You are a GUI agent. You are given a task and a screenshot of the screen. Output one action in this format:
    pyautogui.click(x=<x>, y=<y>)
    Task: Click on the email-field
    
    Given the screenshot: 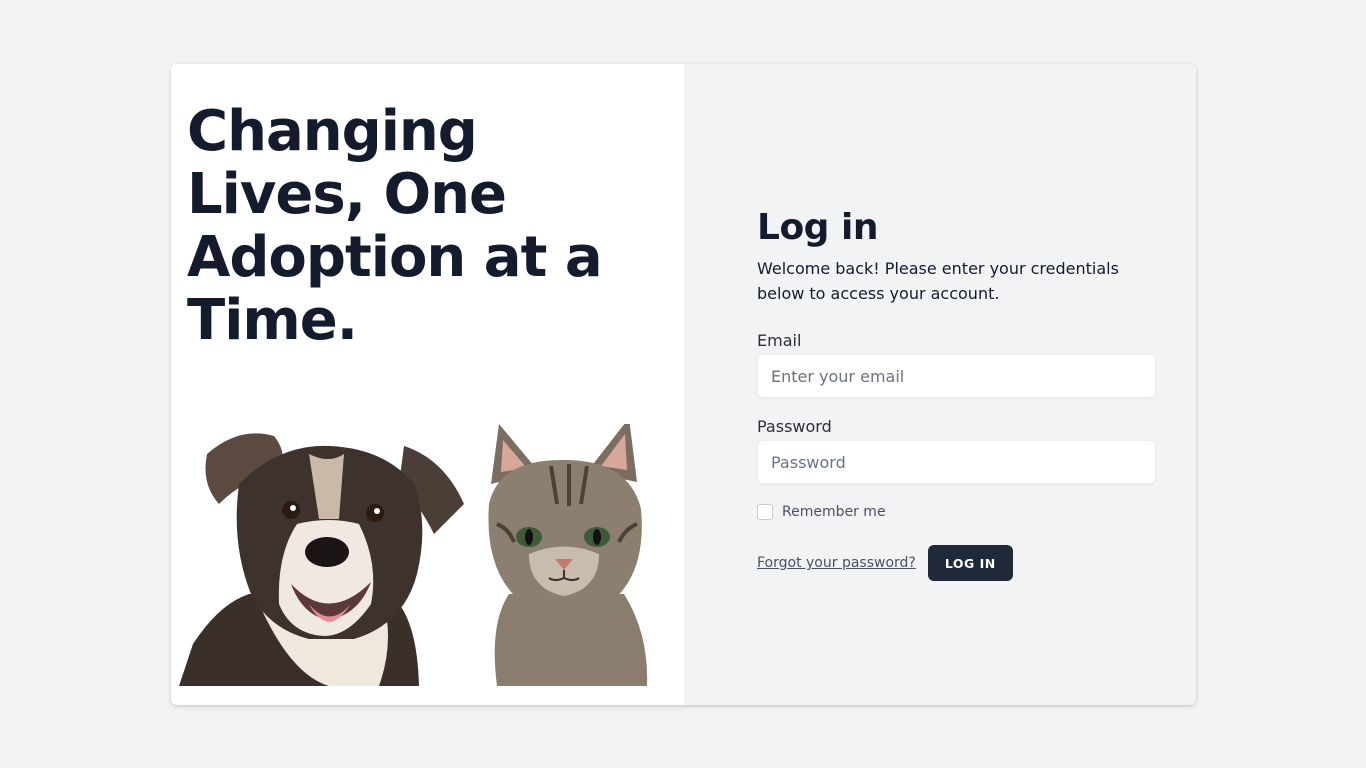 What is the action you would take?
    pyautogui.click(x=956, y=376)
    